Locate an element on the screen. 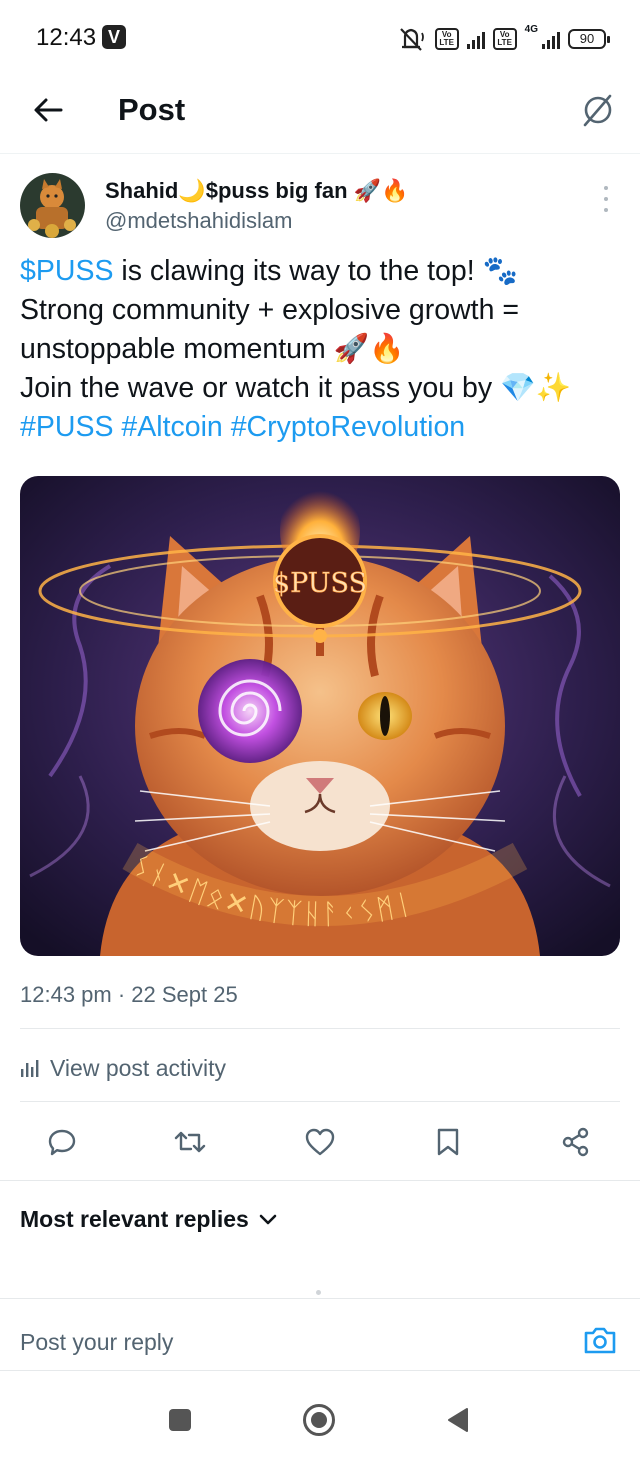 The image size is (640, 1458). post-line-4: Join the wave or watch it pass you by 💎✨ is located at coordinates (295, 388).